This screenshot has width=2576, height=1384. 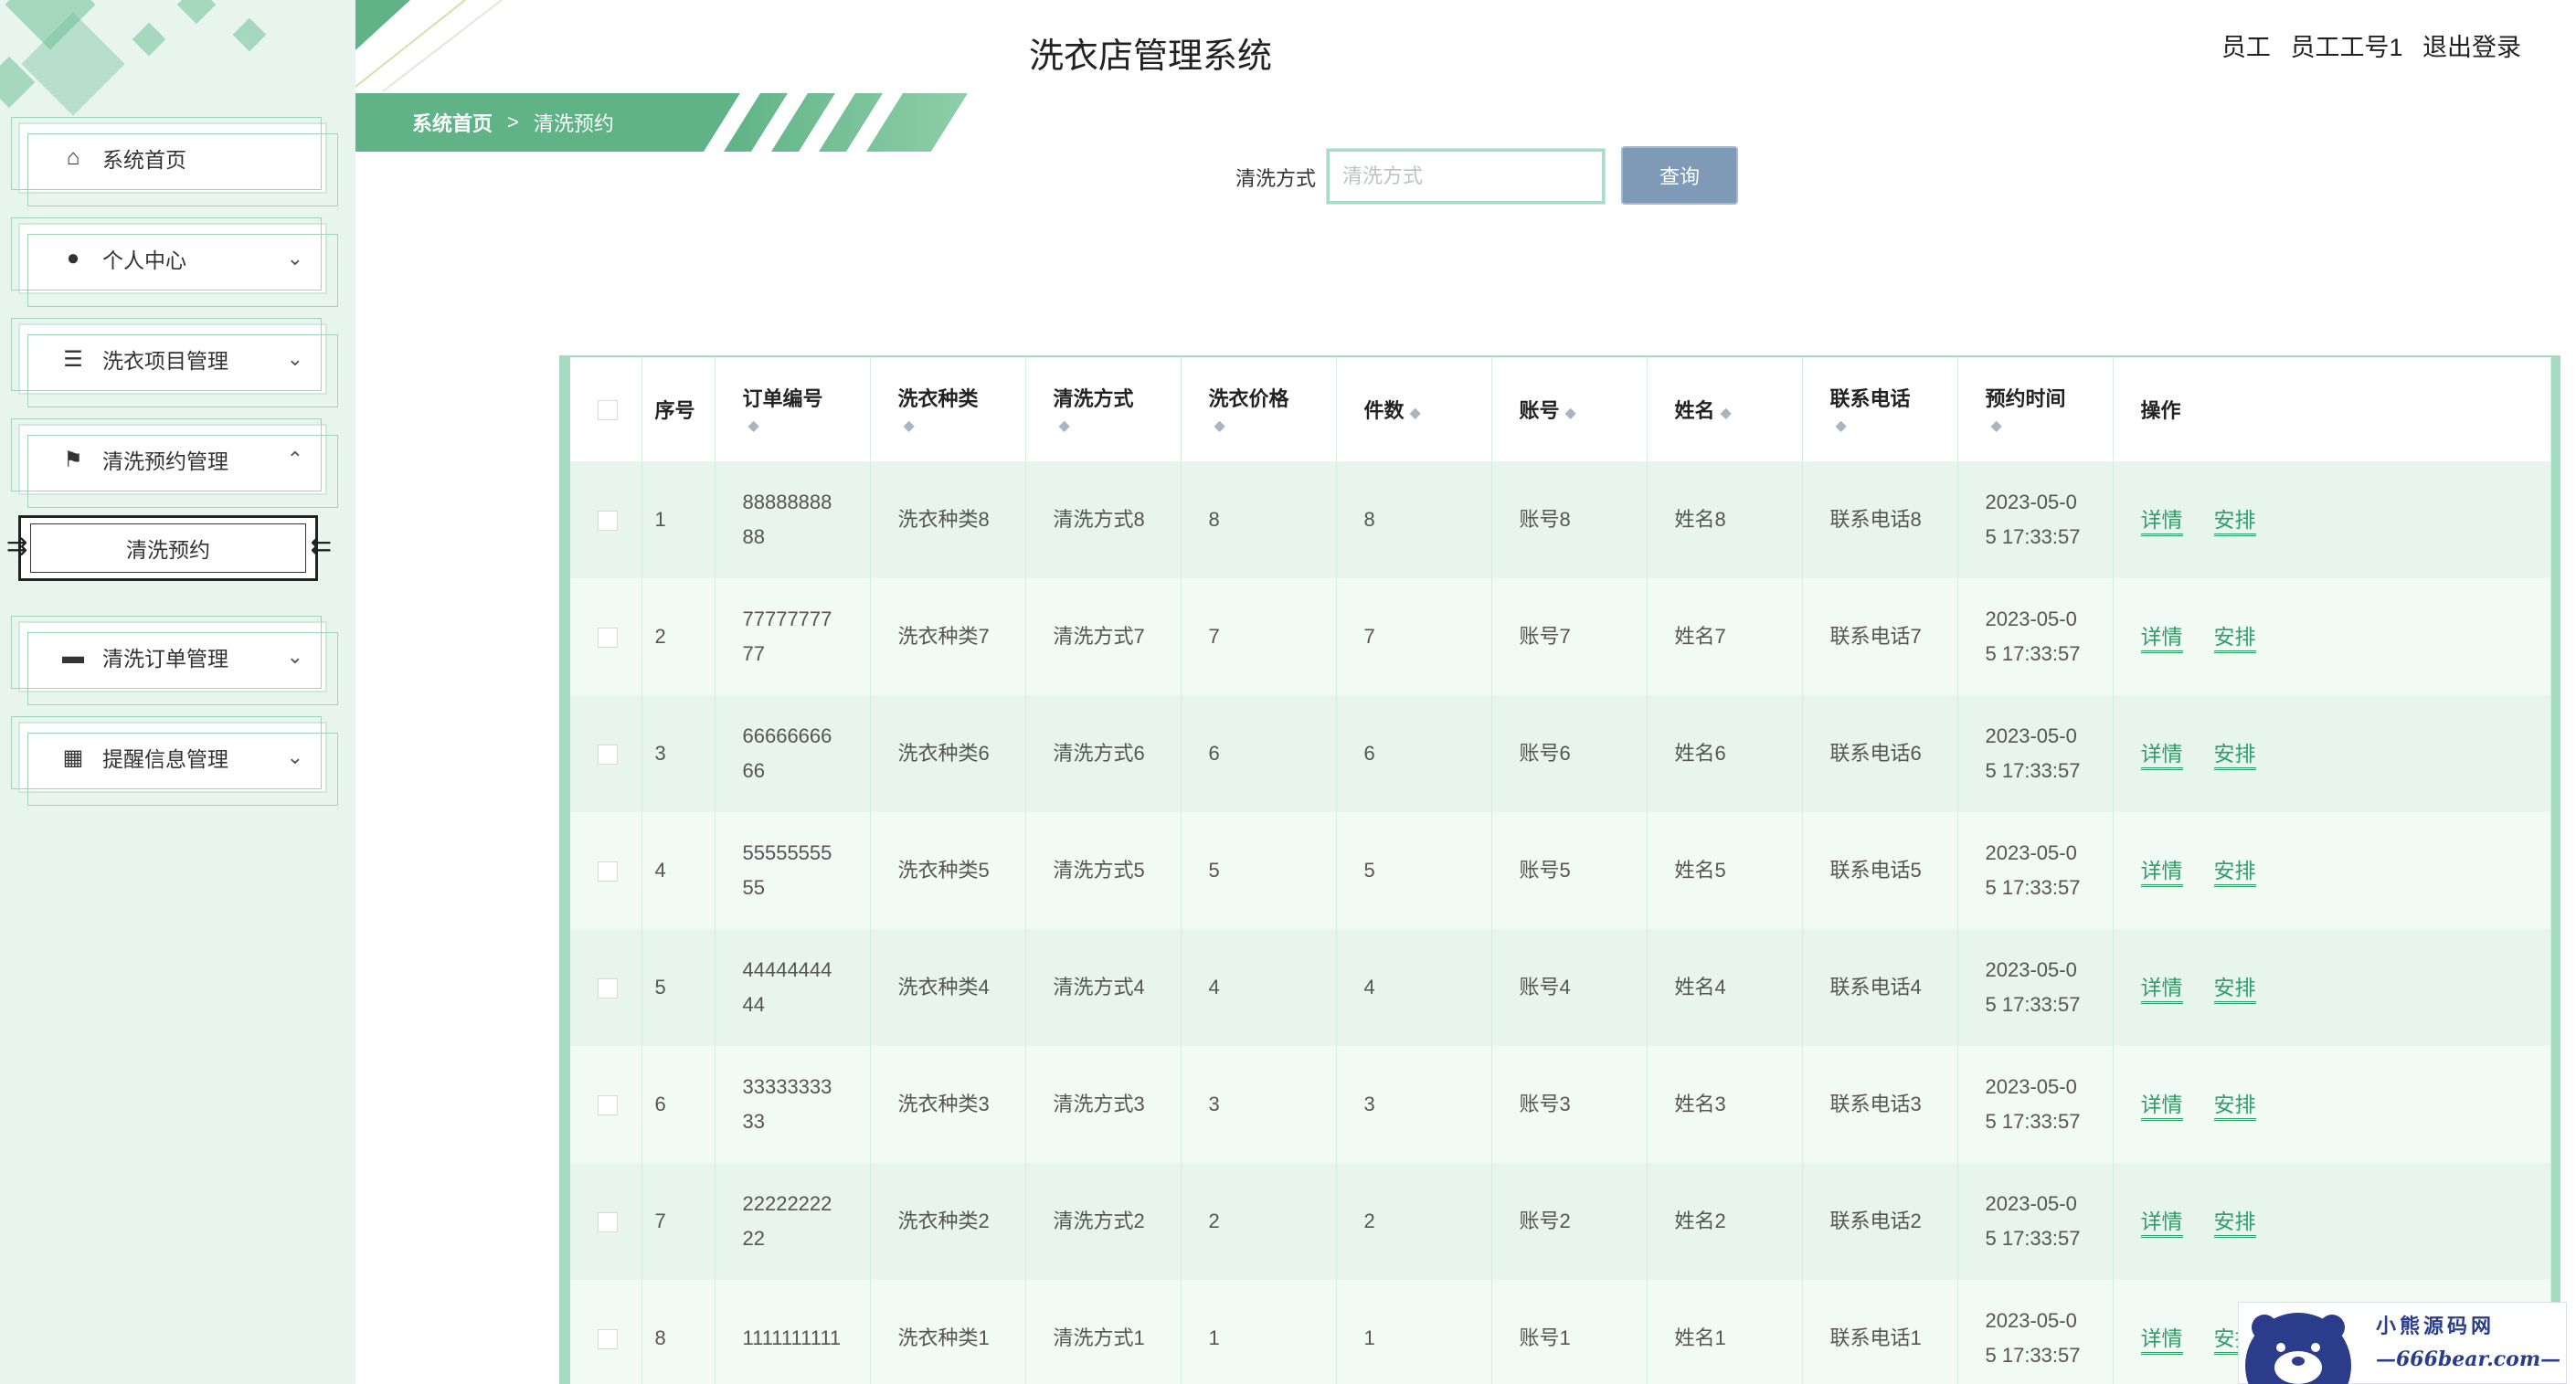 I want to click on cell-index: 7, so click(x=678, y=1221).